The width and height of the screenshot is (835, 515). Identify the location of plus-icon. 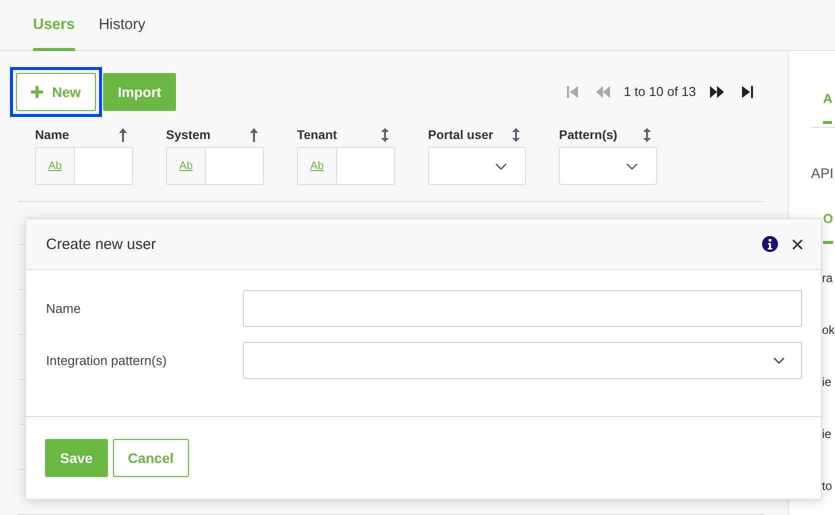
(37, 92).